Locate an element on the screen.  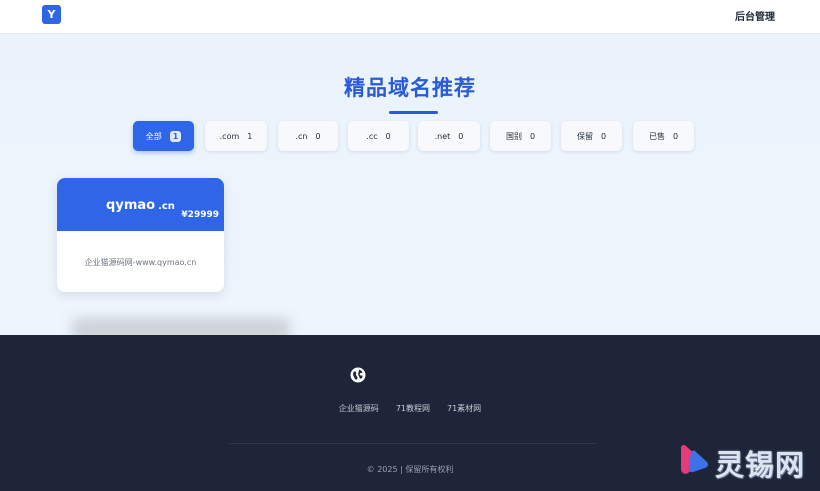
filter-tab-cn: .cn 0 is located at coordinates (308, 136).